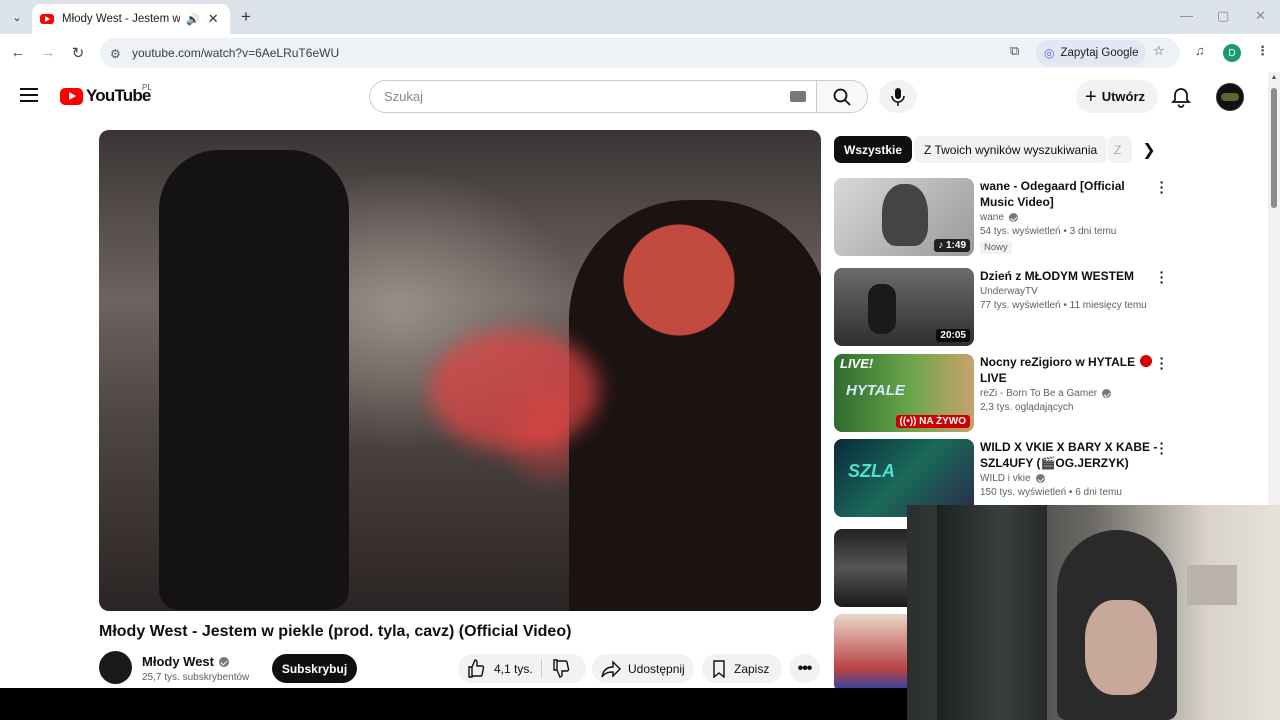 The width and height of the screenshot is (1280, 720). What do you see at coordinates (246, 17) in the screenshot?
I see `new-tab-icon: +` at bounding box center [246, 17].